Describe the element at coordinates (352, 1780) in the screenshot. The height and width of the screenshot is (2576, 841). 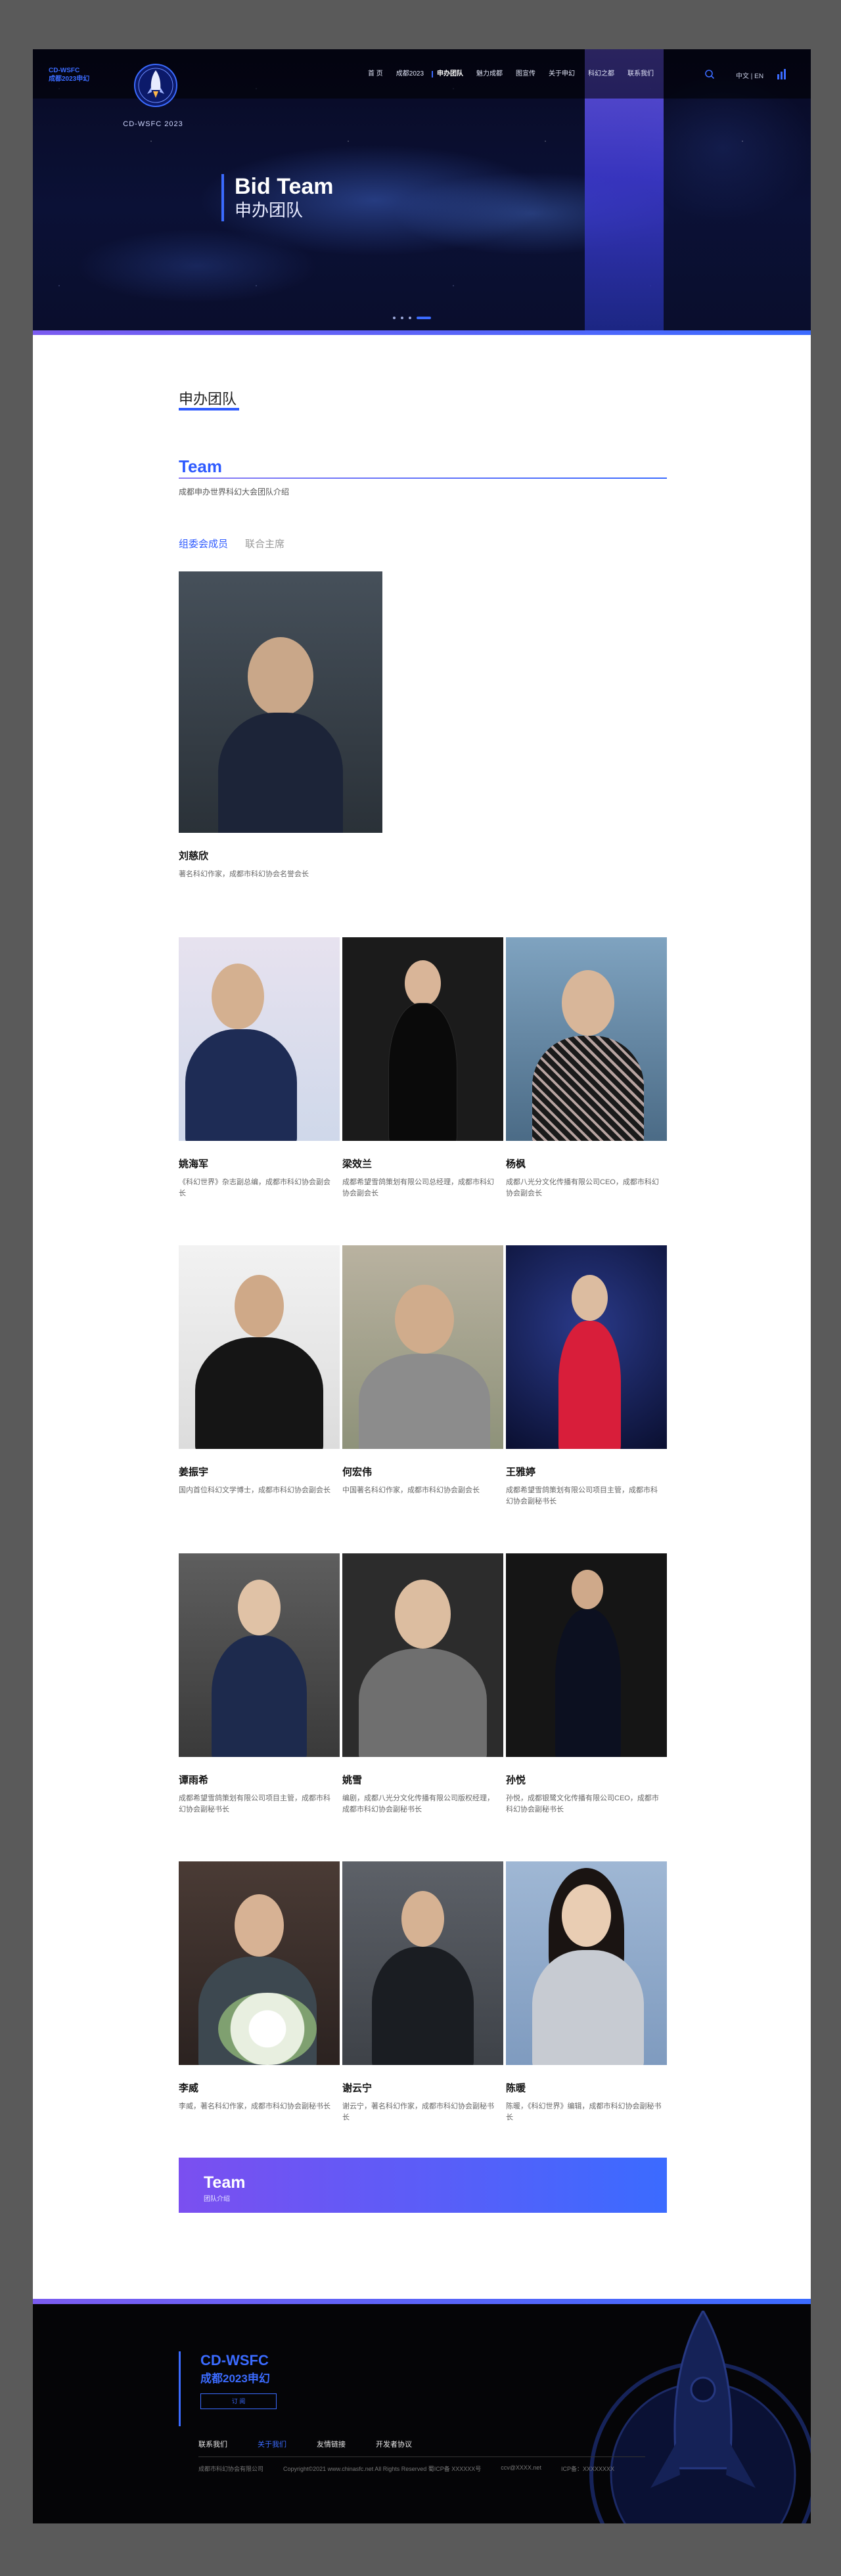
I see `member-name: 姚雪` at that location.